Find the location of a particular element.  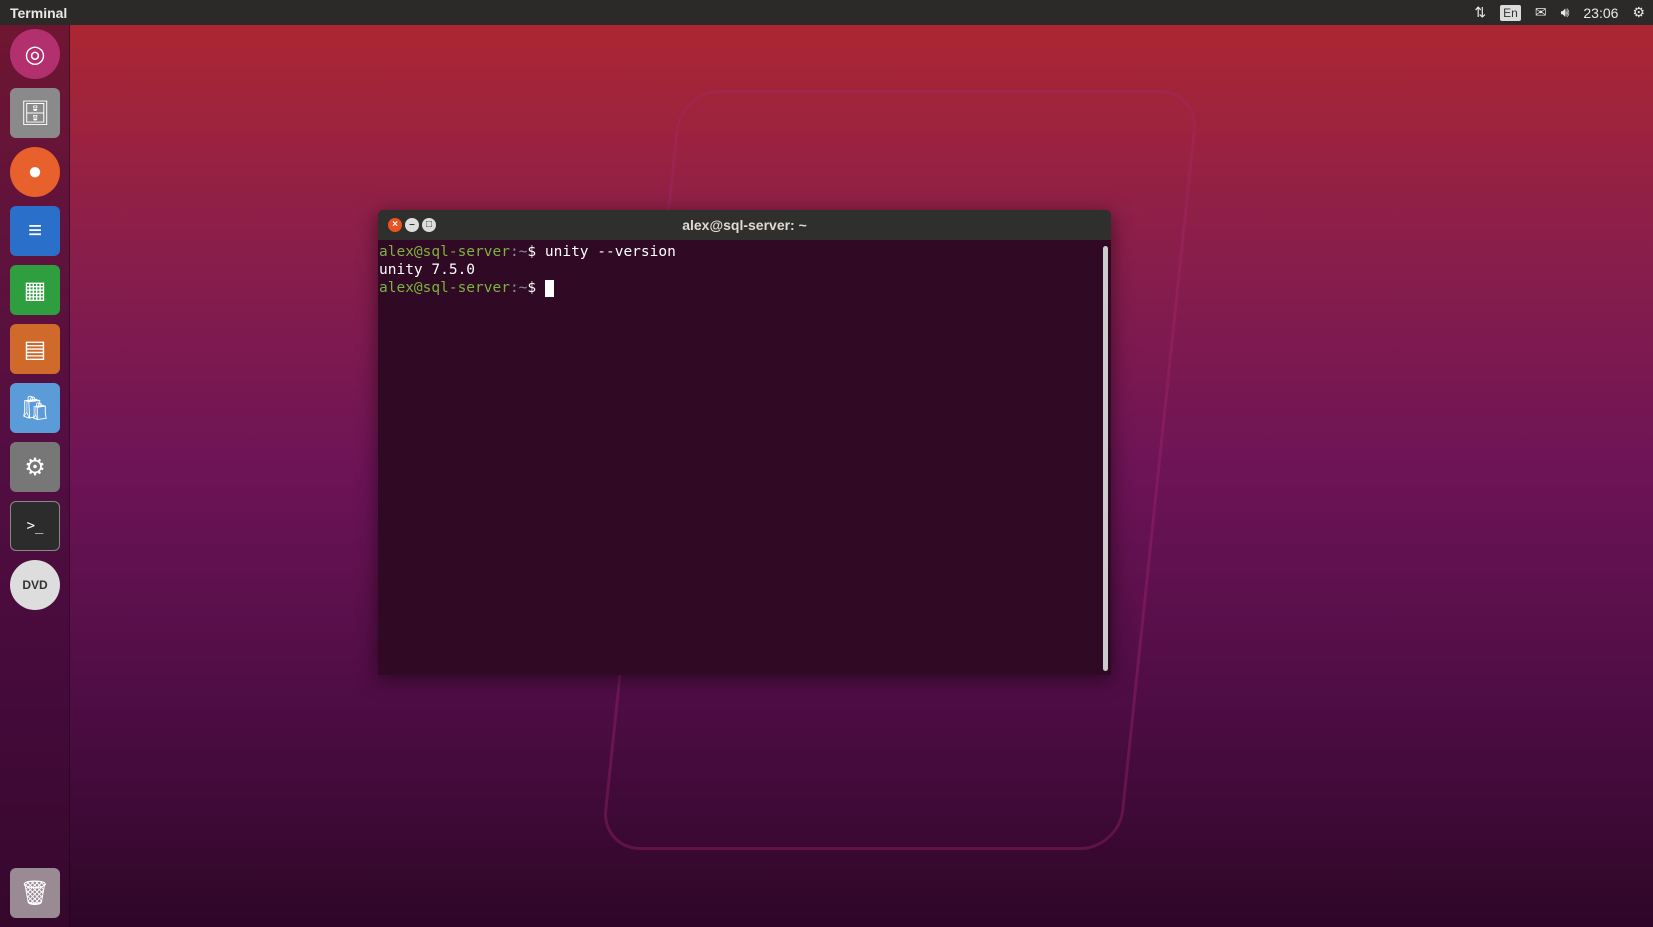

files-icon: 🗄︎ is located at coordinates (35, 113).